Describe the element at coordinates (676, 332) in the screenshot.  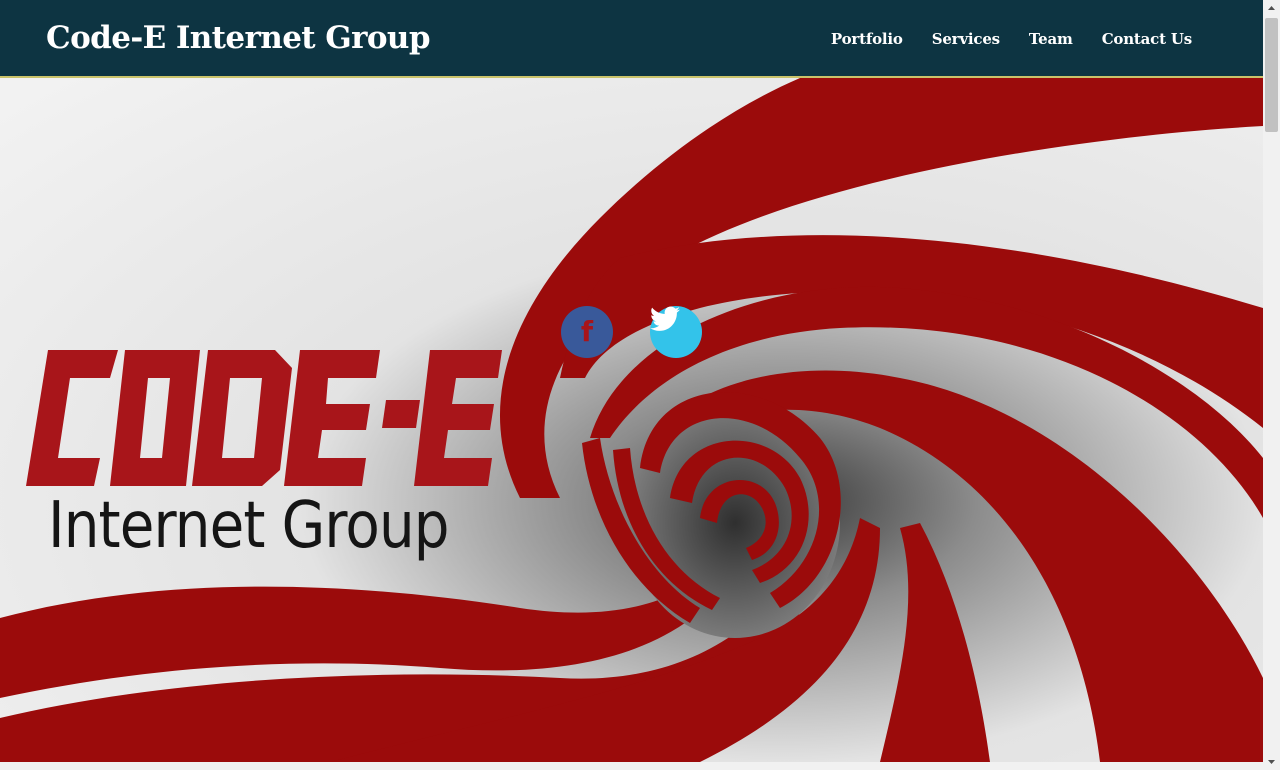
I see `twitter-button` at that location.